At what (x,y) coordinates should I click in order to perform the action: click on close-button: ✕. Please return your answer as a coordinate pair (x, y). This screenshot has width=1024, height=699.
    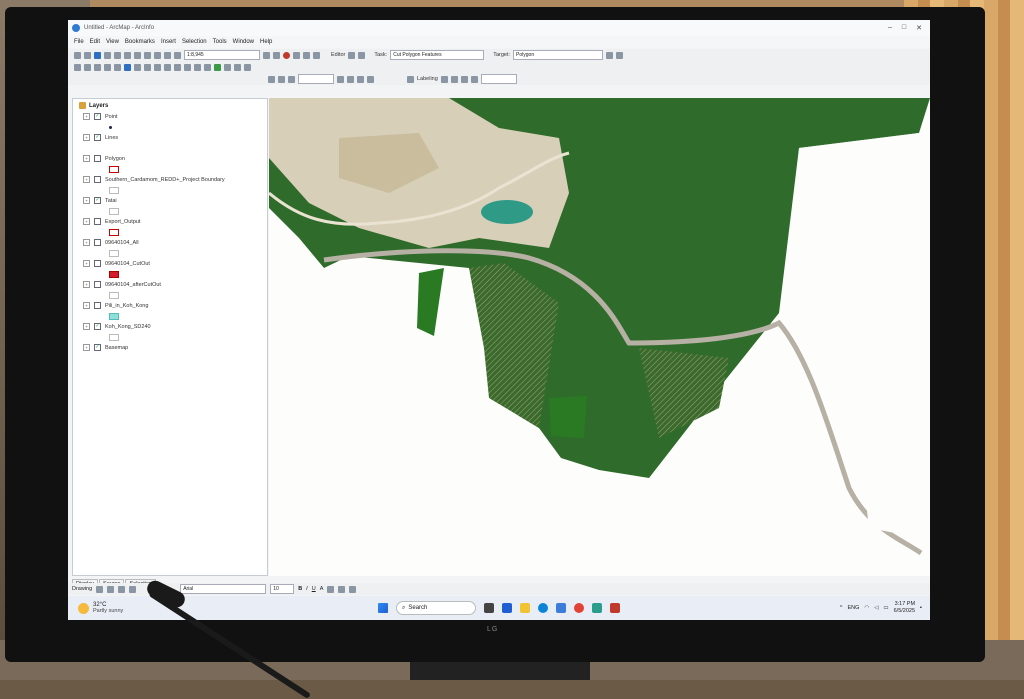
    Looking at the image, I should click on (919, 28).